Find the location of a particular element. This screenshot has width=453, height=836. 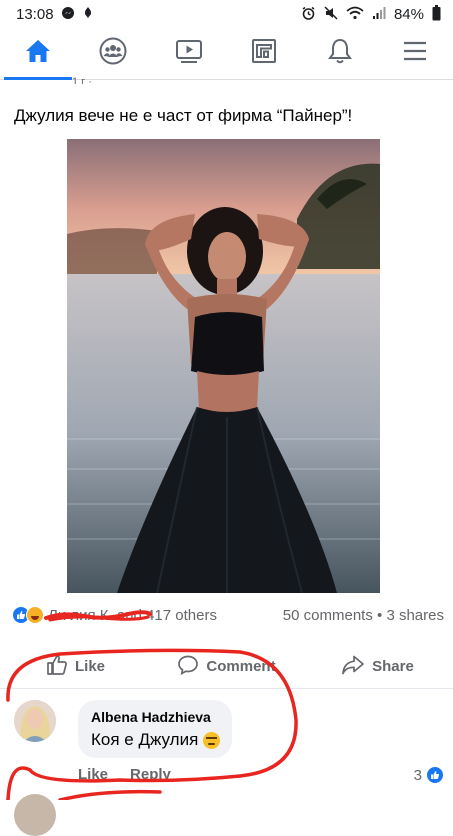

shares-count: 3 shares is located at coordinates (415, 615).